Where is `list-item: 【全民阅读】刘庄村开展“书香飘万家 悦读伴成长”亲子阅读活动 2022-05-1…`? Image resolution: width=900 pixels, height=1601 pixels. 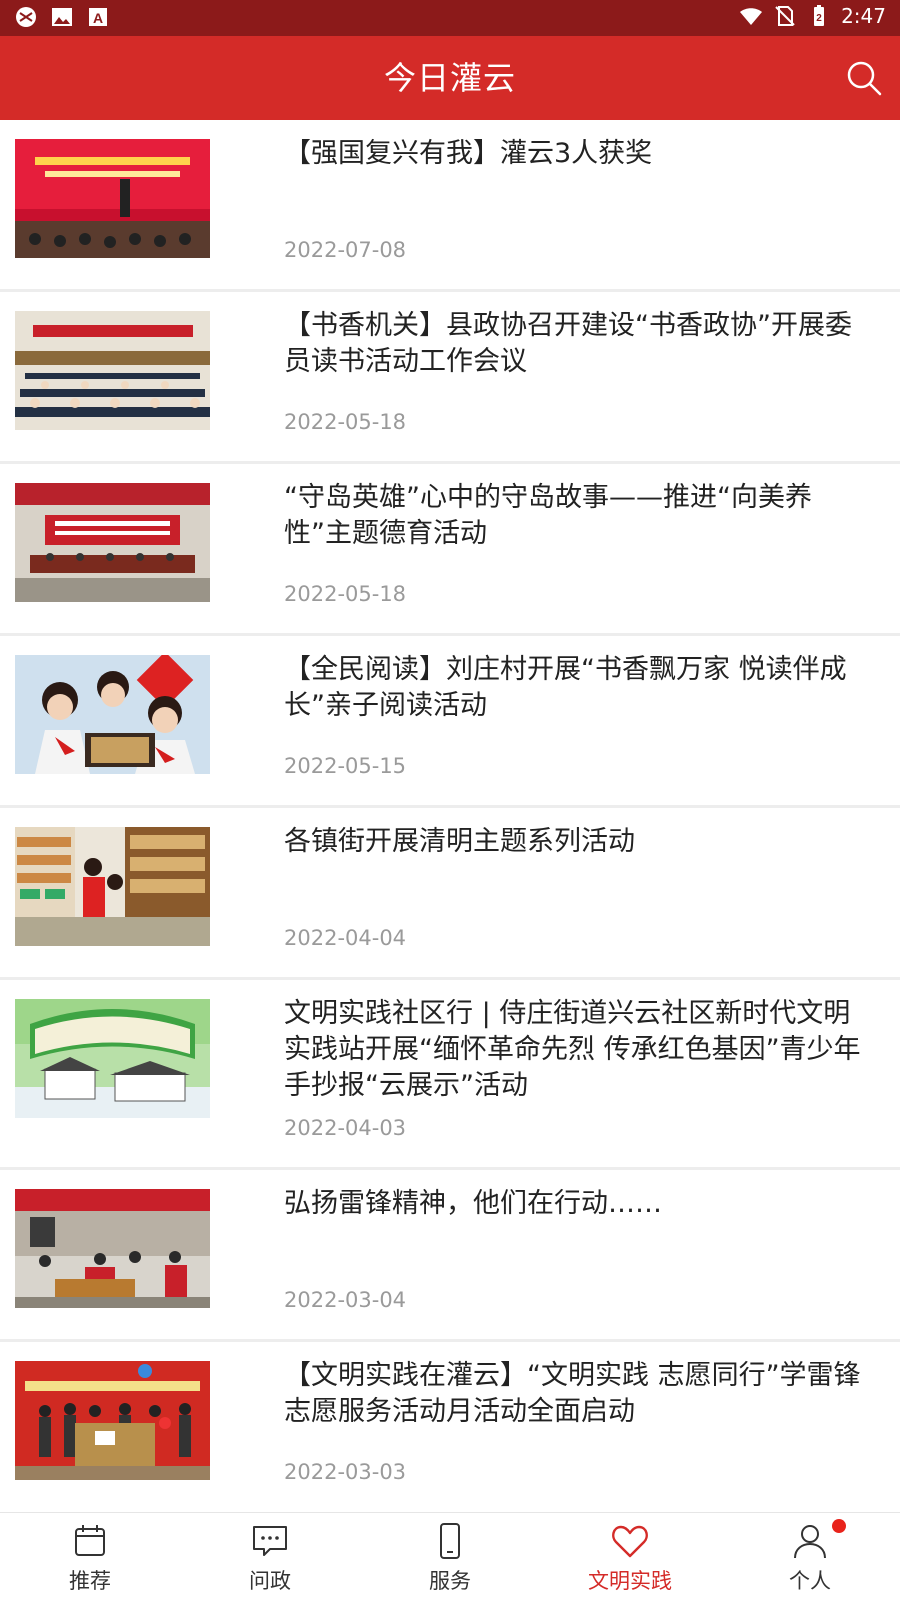
list-item: 【全民阅读】刘庄村开展“书香飘万家 悦读伴成长”亲子阅读活动 2022-05-1… is located at coordinates (450, 722).